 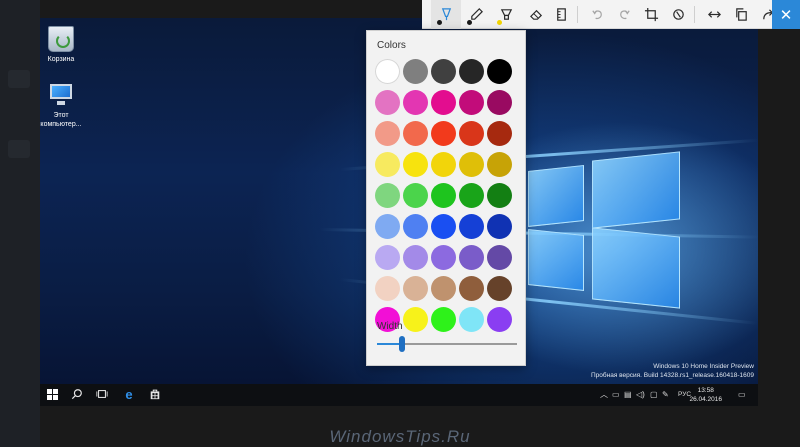 I want to click on clock: 13:58 26.04.2016, so click(x=705, y=395).